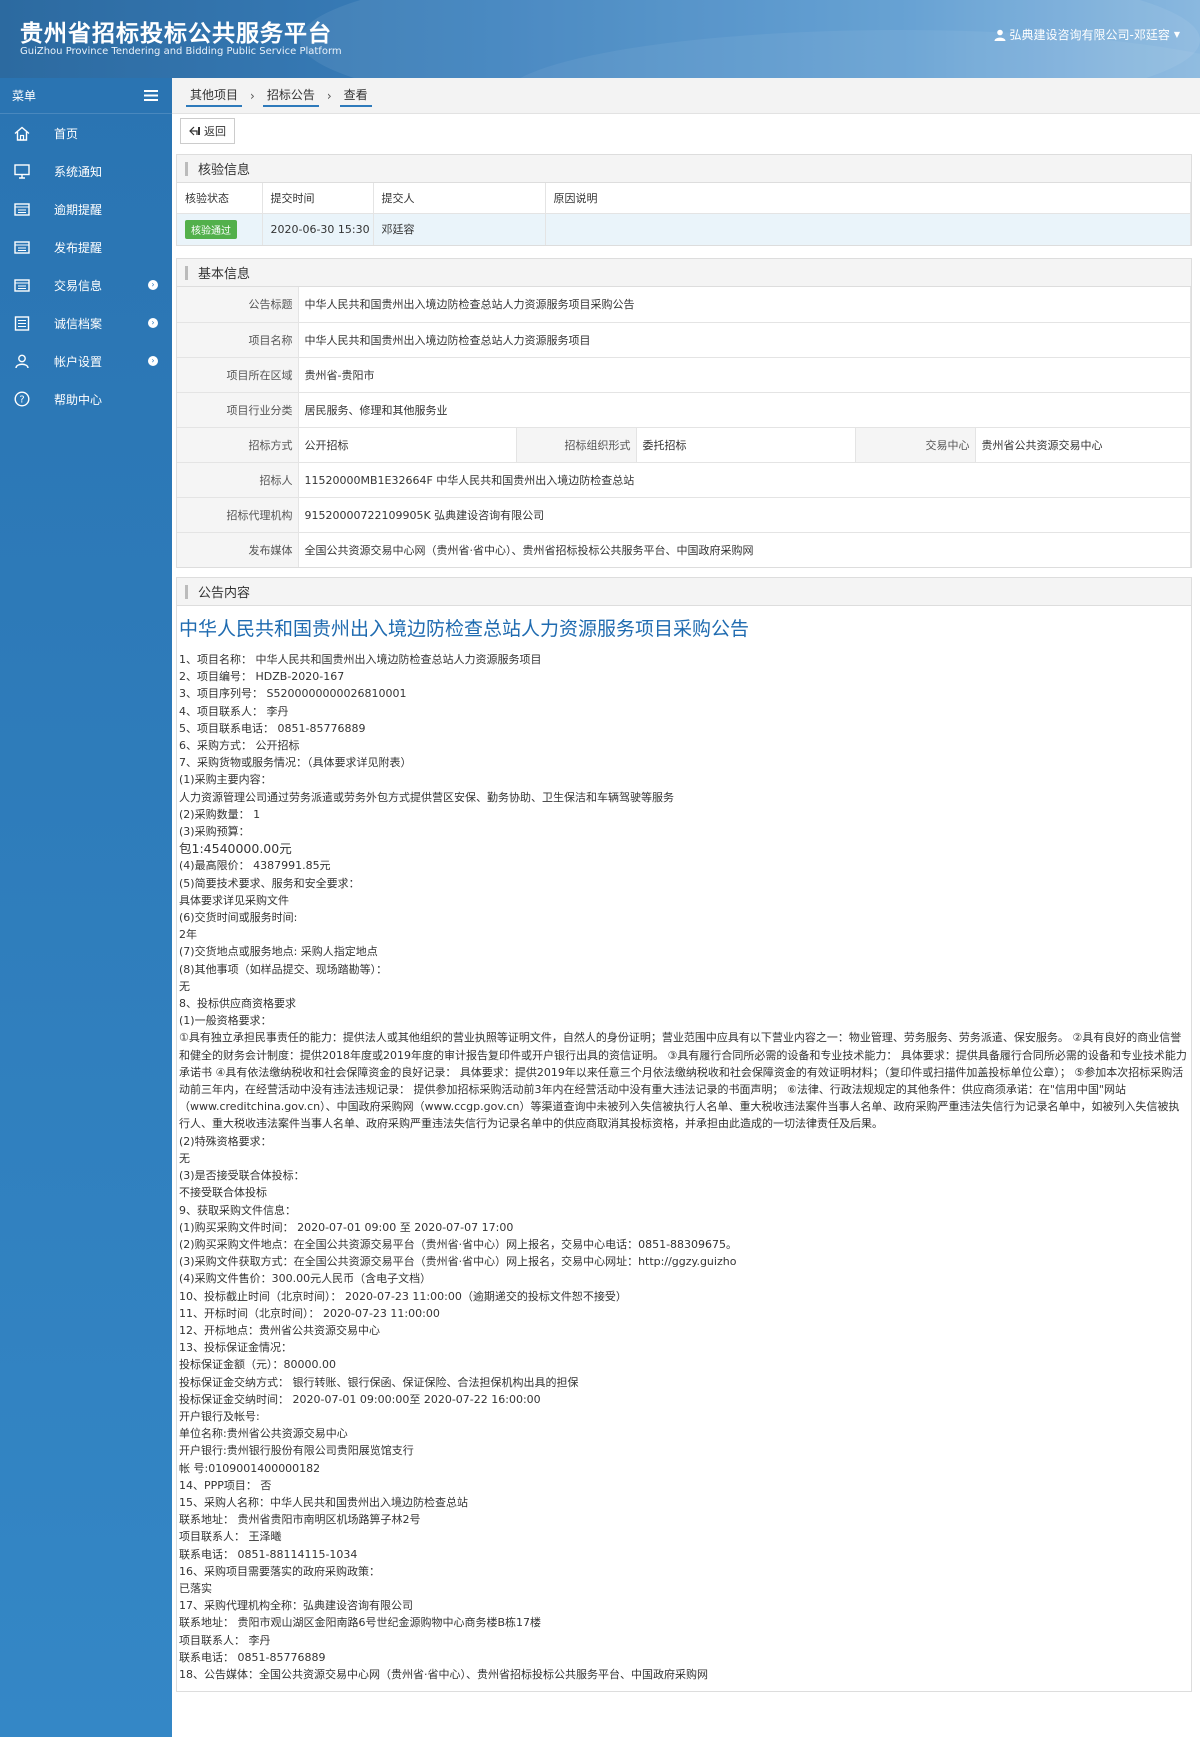 The height and width of the screenshot is (1737, 1200). I want to click on announcement-line: 项目联系人： 李丹, so click(225, 1640).